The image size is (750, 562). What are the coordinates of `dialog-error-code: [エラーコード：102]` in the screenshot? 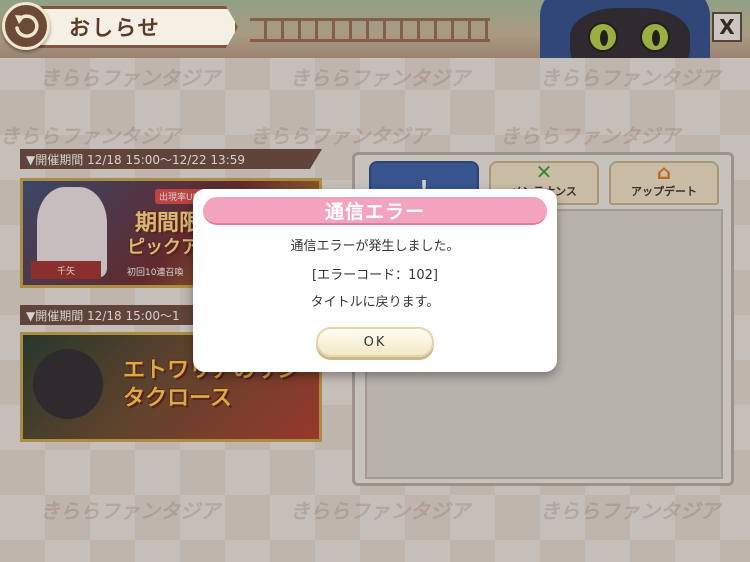 It's located at (375, 275).